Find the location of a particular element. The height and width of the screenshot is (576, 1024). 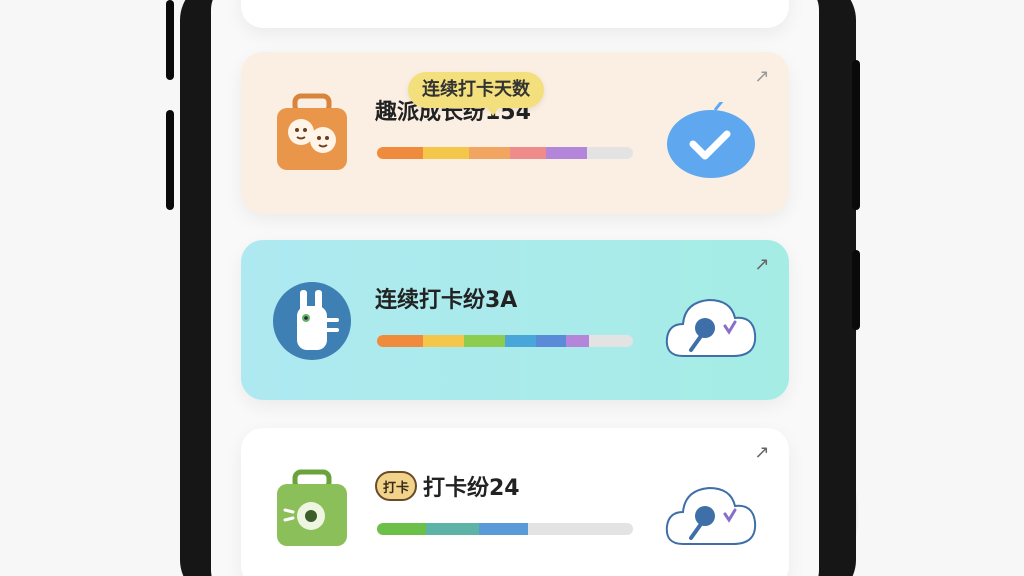

checkin-streak-card: 连续打卡纷3A ↗ is located at coordinates (515, 320).